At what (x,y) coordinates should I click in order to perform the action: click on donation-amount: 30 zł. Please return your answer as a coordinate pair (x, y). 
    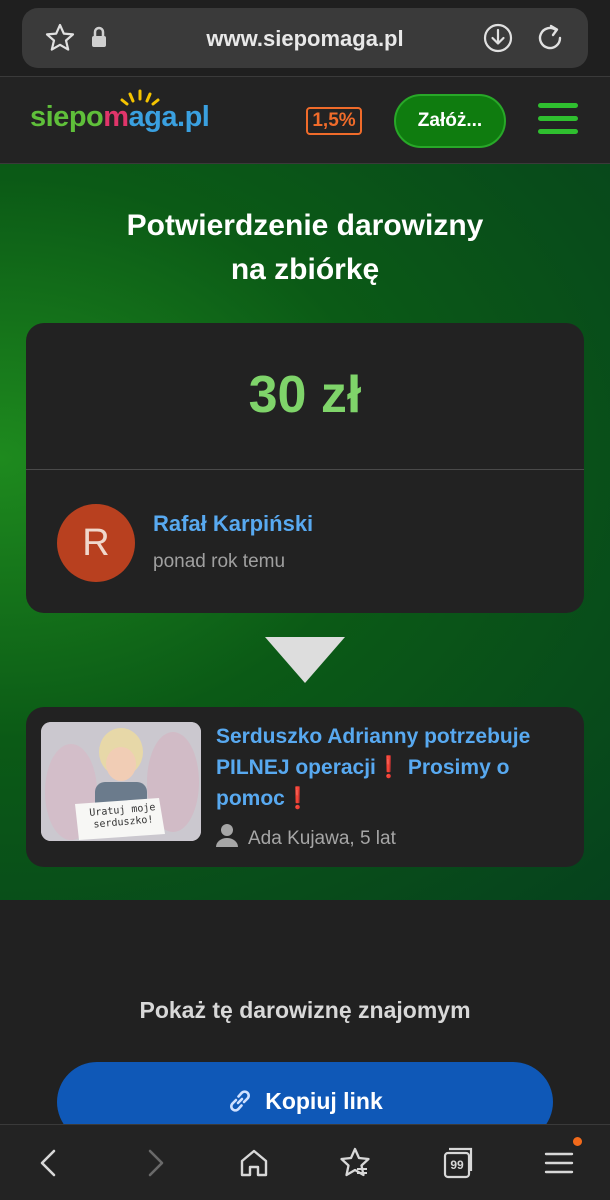
    Looking at the image, I should click on (305, 395).